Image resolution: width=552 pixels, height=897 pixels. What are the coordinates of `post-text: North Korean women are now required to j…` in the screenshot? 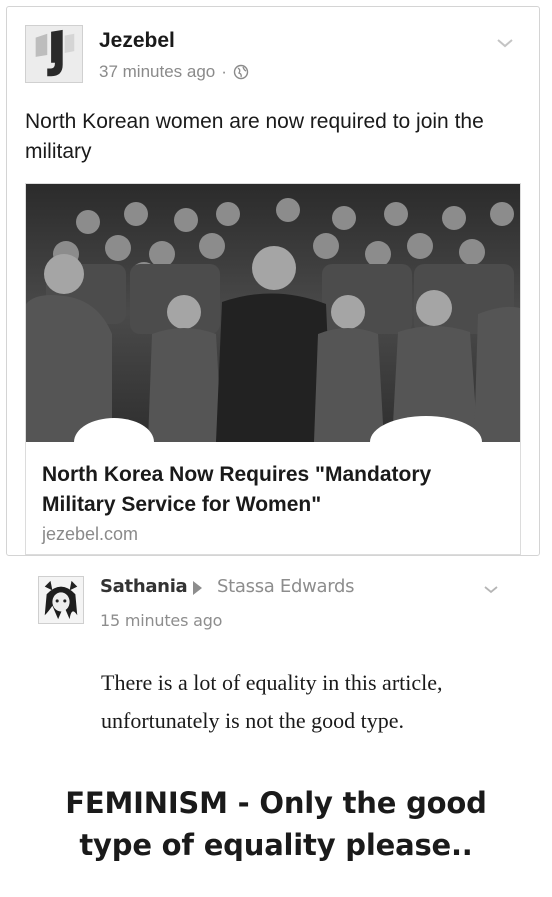 It's located at (254, 136).